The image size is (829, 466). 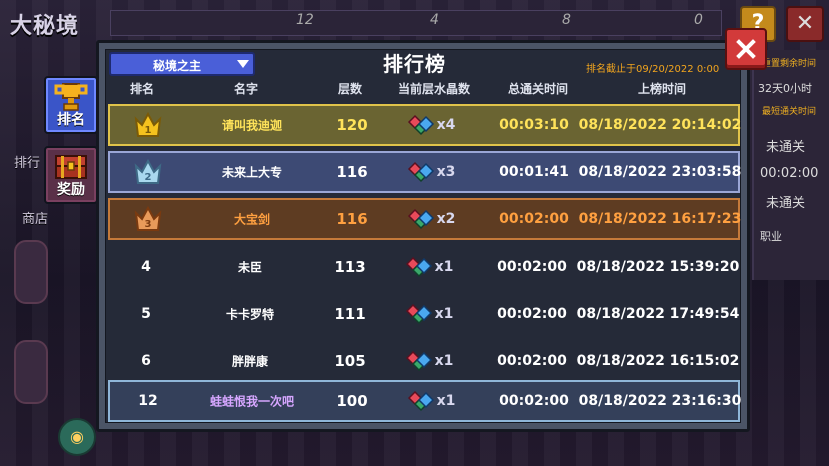 I want to click on player-name: 蛙蛙恨我一次吧, so click(x=252, y=401).